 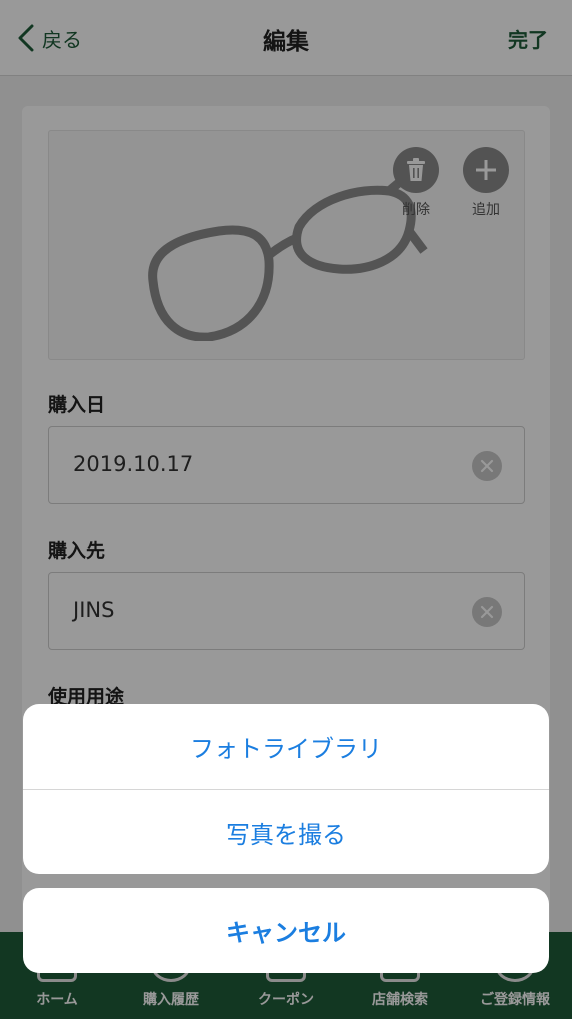 I want to click on take-photo-option: 写真を撮る, so click(x=286, y=831).